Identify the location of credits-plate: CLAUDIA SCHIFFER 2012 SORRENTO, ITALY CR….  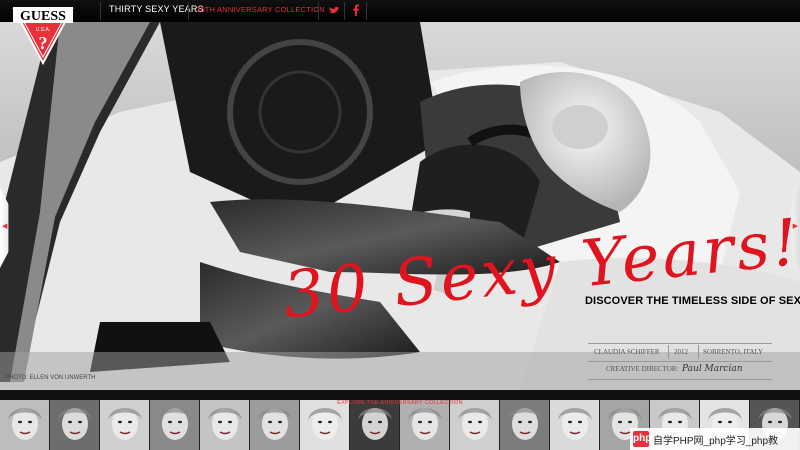
(680, 361).